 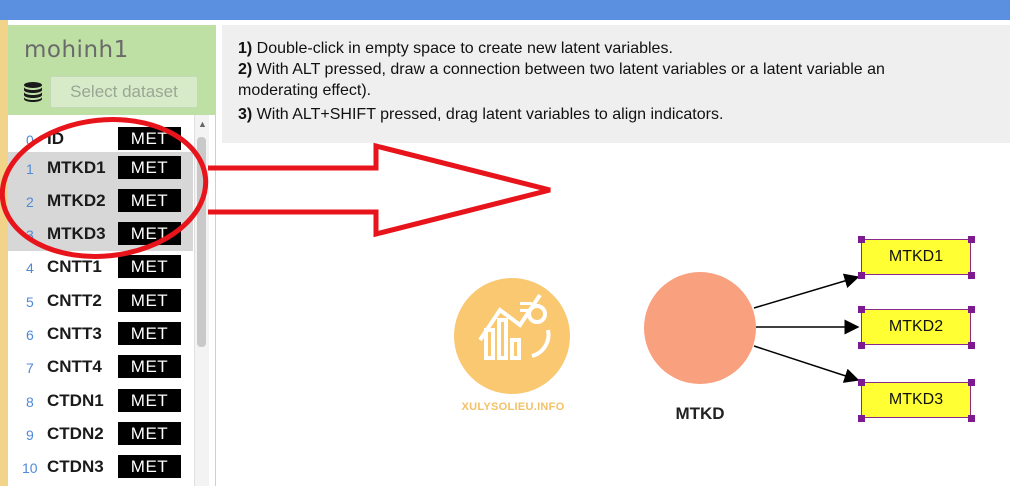 What do you see at coordinates (30, 202) in the screenshot?
I see `variable-index: 2` at bounding box center [30, 202].